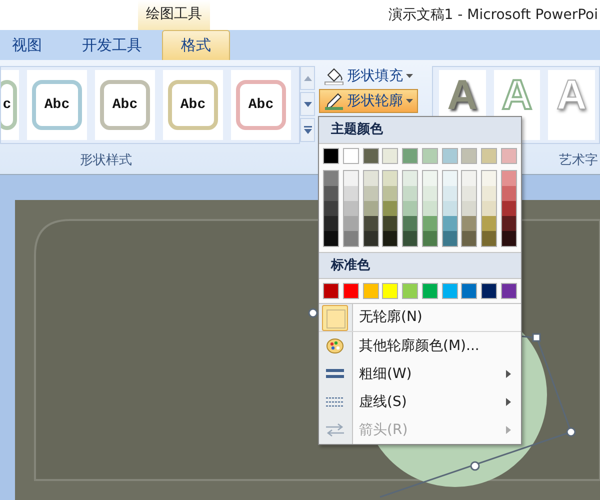 Image resolution: width=600 pixels, height=500 pixels. Describe the element at coordinates (493, 15) in the screenshot. I see `window-title: 演示文稿1 - Microsoft PowerPoi` at that location.